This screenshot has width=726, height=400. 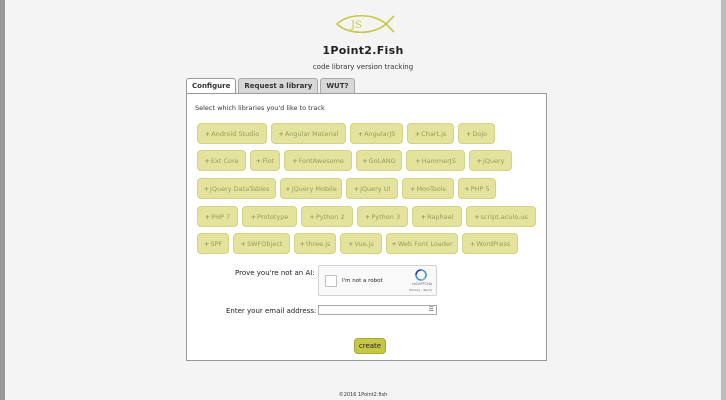 What do you see at coordinates (377, 310) in the screenshot?
I see `email-input: ☰` at bounding box center [377, 310].